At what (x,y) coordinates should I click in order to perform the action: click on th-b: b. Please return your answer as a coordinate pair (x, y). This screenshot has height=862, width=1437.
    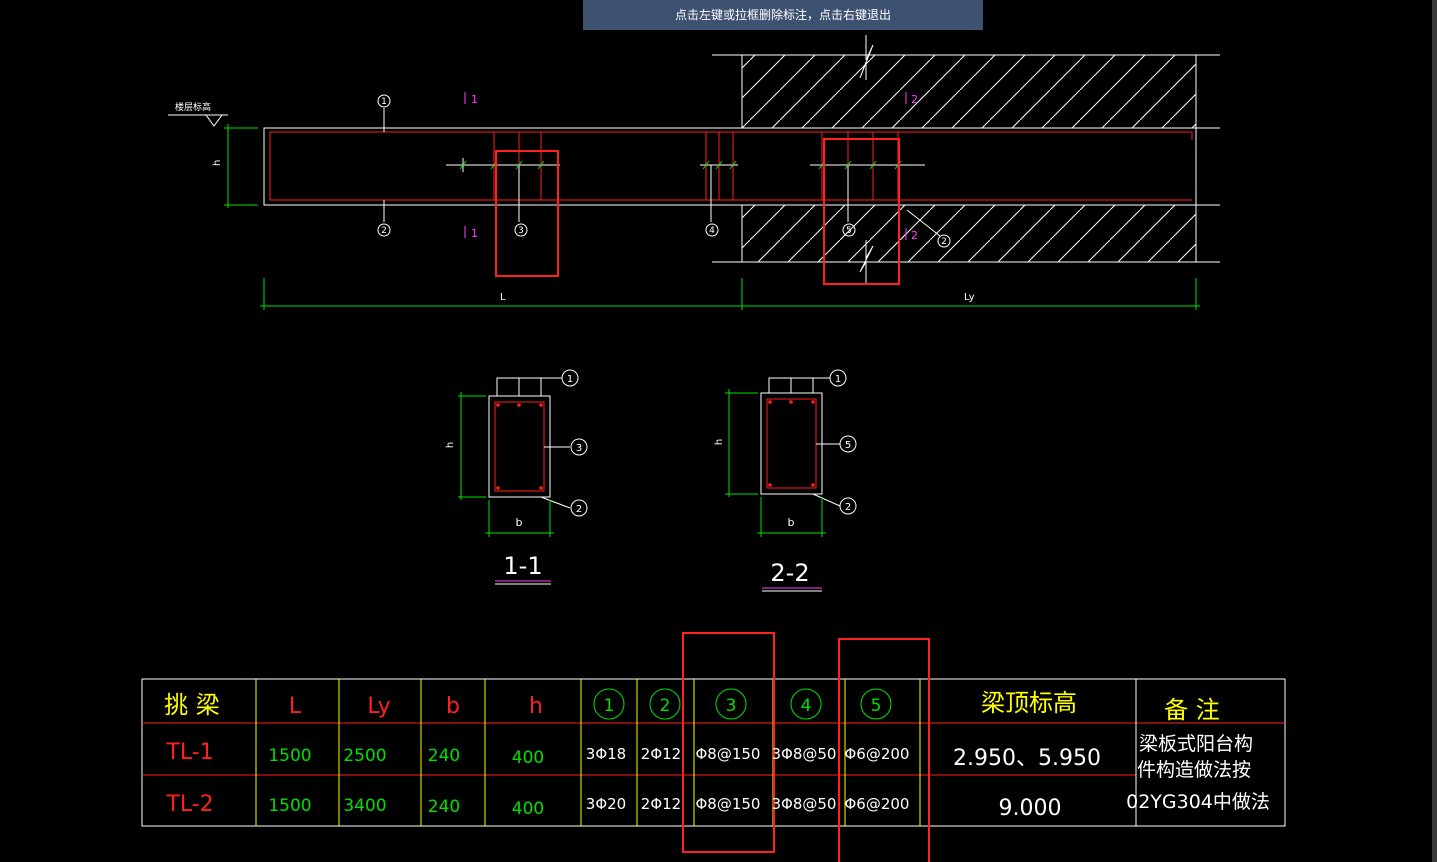
    Looking at the image, I should click on (453, 706).